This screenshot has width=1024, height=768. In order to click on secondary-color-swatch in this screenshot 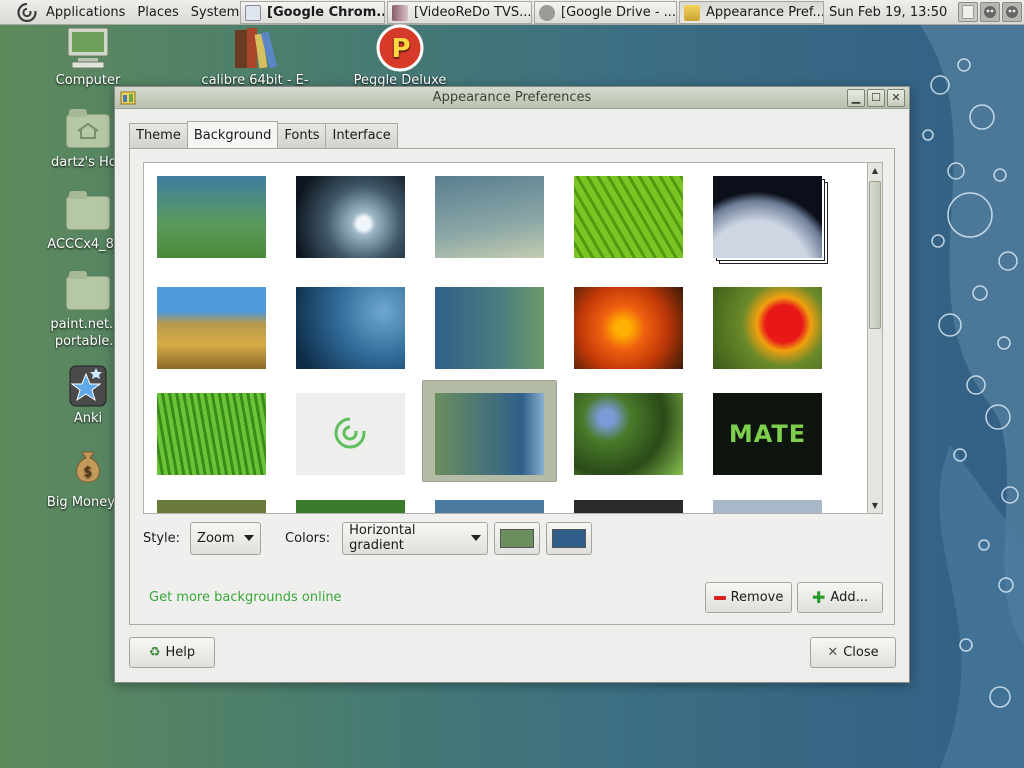, I will do `click(569, 538)`.